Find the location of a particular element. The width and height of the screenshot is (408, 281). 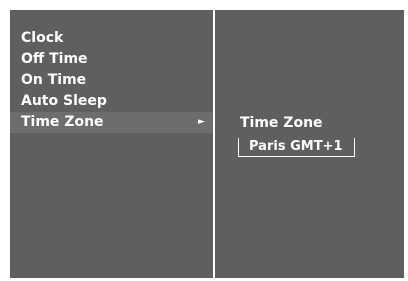

time-zone-panel: Time Zone Paris GMT+1 is located at coordinates (296, 135).